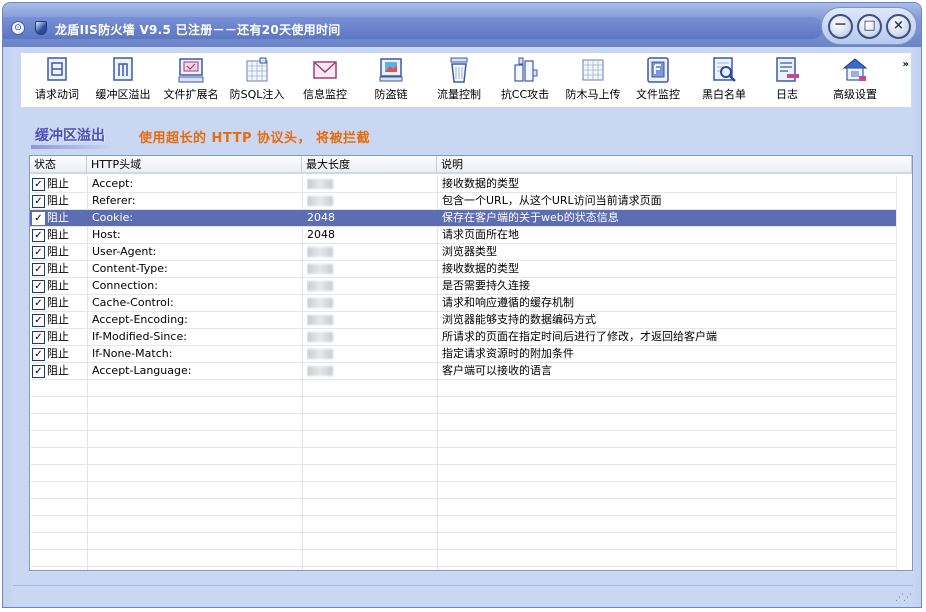  Describe the element at coordinates (391, 94) in the screenshot. I see `toolbar-label: 防盗链` at that location.